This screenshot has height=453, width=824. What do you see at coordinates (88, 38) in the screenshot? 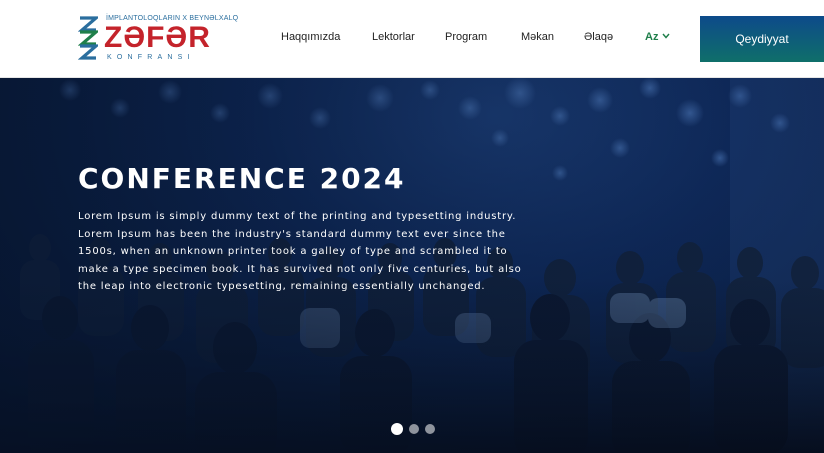
I see `logo-mark-icon` at bounding box center [88, 38].